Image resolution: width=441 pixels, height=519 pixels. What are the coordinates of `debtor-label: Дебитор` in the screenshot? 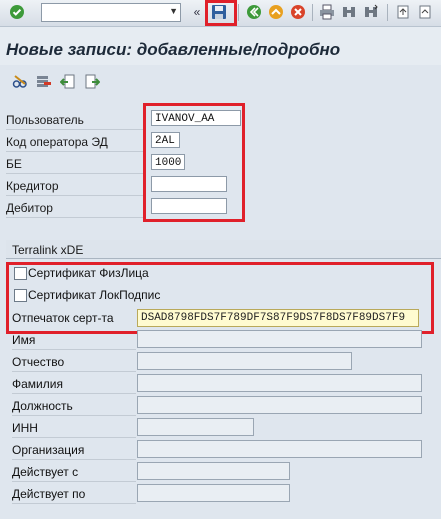 It's located at (29, 208).